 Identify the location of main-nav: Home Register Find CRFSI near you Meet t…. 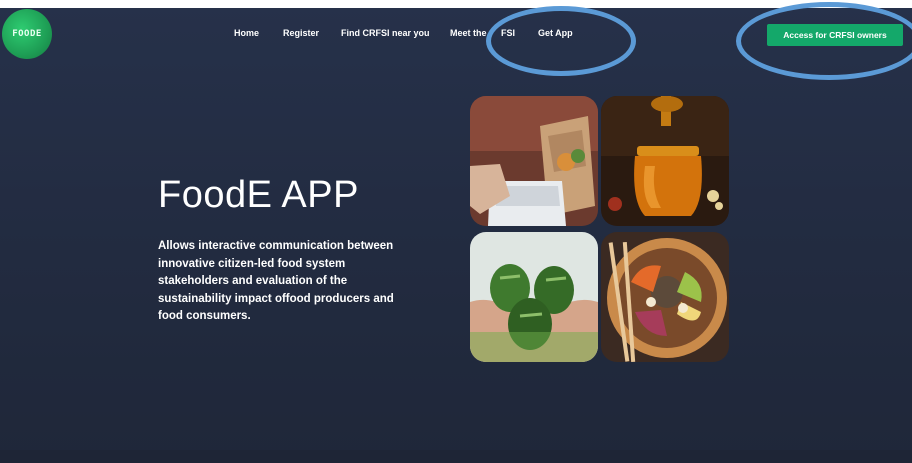
(350, 35).